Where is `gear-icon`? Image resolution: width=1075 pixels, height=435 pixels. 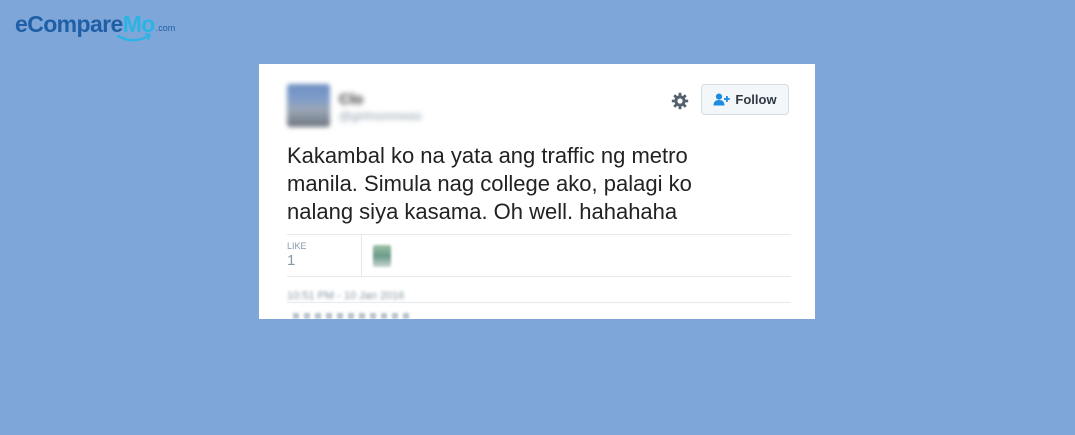
gear-icon is located at coordinates (680, 101).